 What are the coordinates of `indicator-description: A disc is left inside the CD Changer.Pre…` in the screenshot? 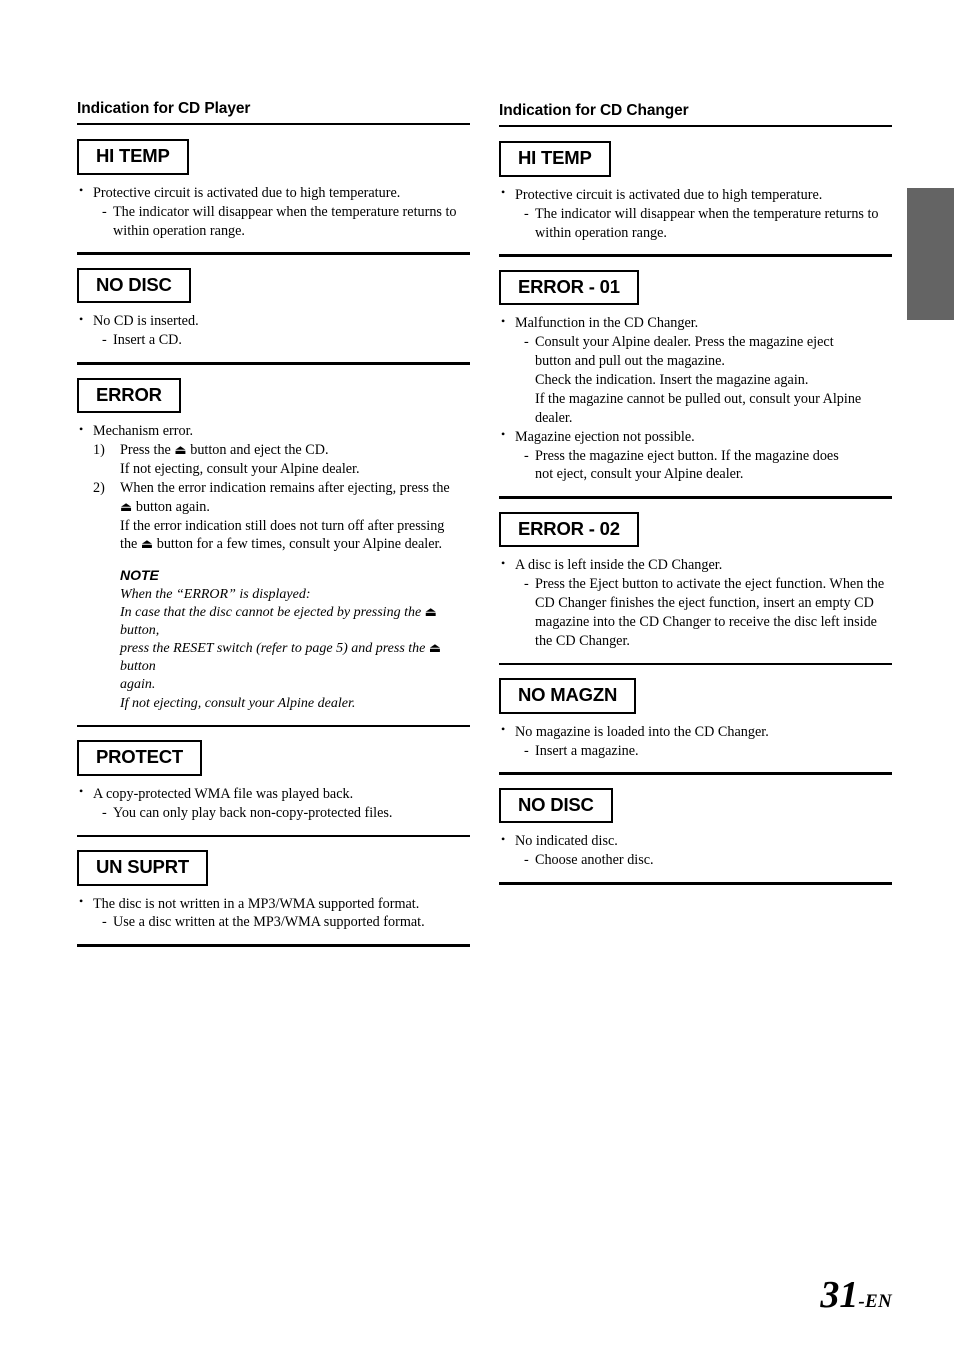 It's located at (695, 603).